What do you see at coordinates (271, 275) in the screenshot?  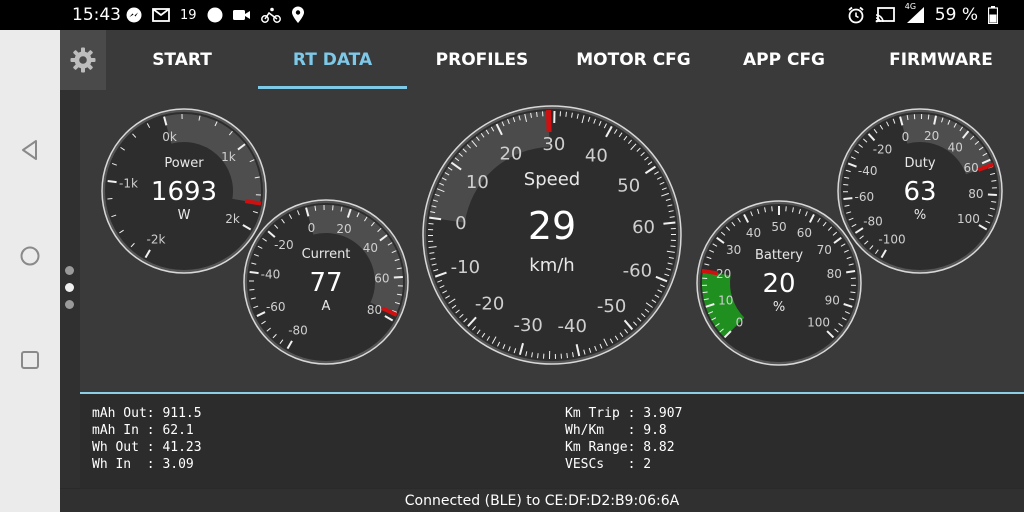 I see `current-scale-label: -40` at bounding box center [271, 275].